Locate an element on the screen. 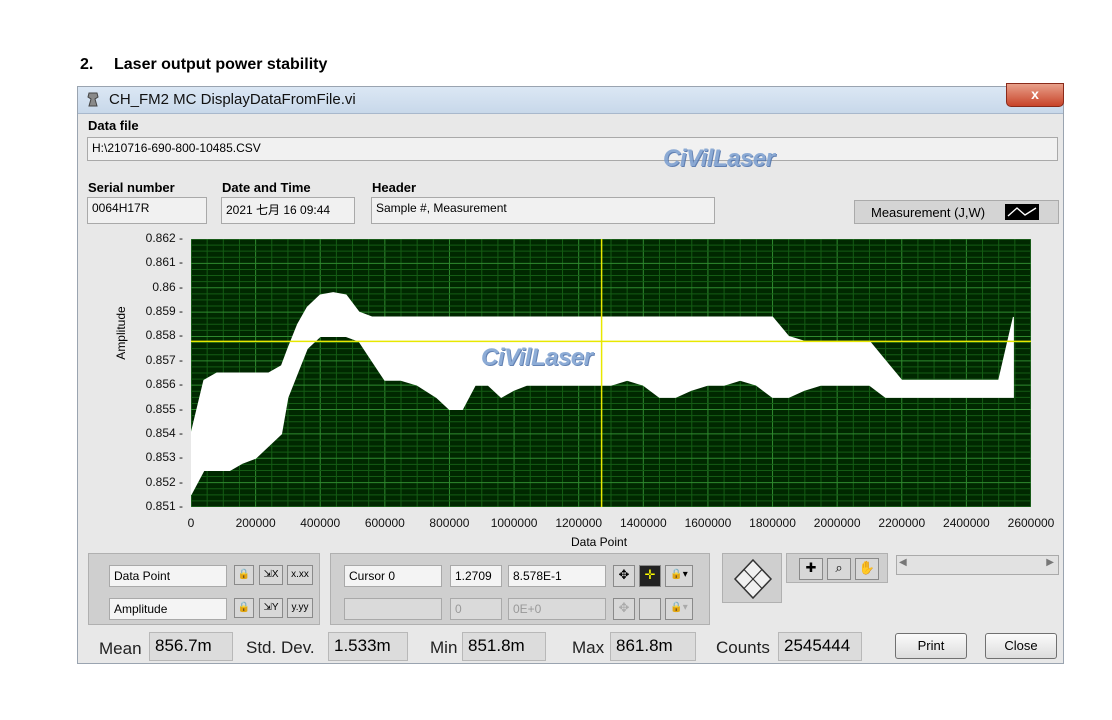  y-tick-label: 0.86 - is located at coordinates (167, 286).